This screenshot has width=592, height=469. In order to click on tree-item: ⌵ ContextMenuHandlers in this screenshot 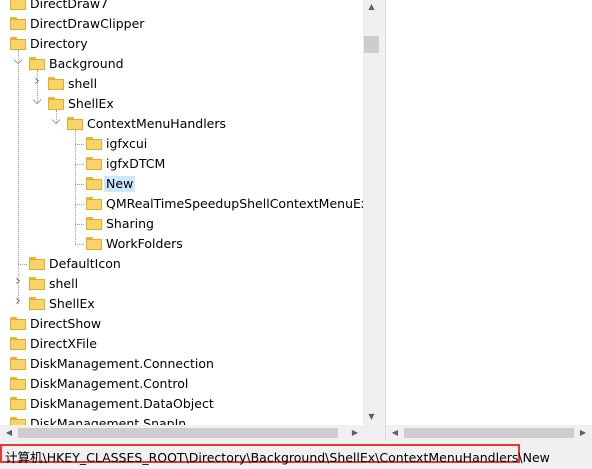, I will do `click(181, 124)`.